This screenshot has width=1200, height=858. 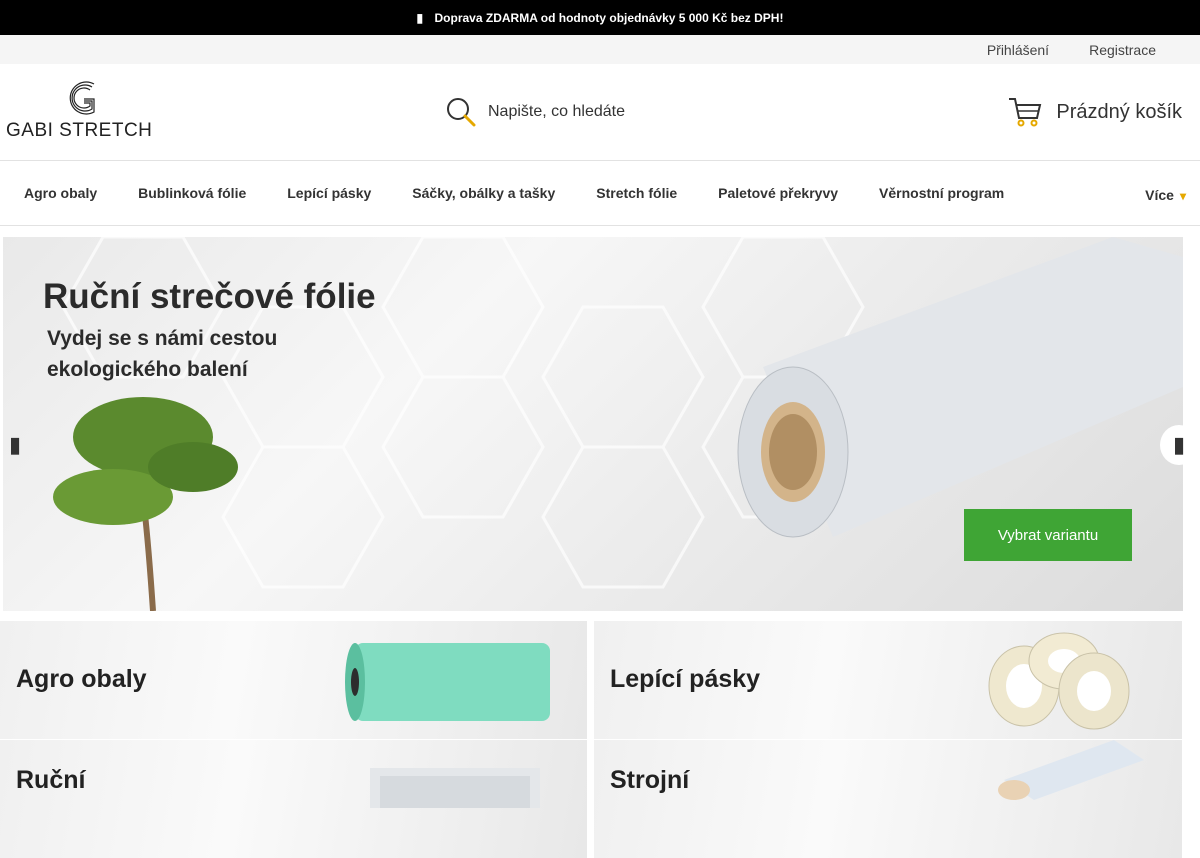 I want to click on user-bar: Přihlášení Registrace, so click(x=600, y=49).